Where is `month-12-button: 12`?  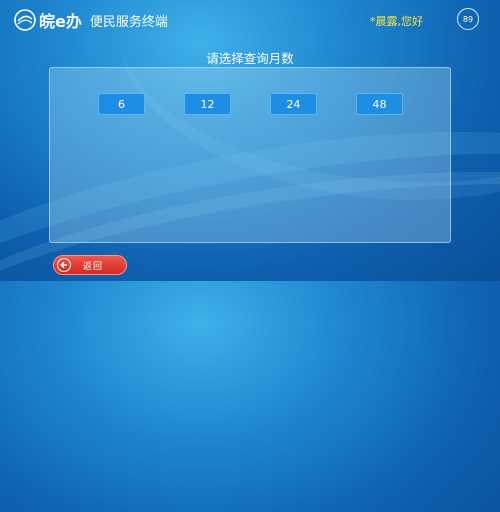 month-12-button: 12 is located at coordinates (207, 104).